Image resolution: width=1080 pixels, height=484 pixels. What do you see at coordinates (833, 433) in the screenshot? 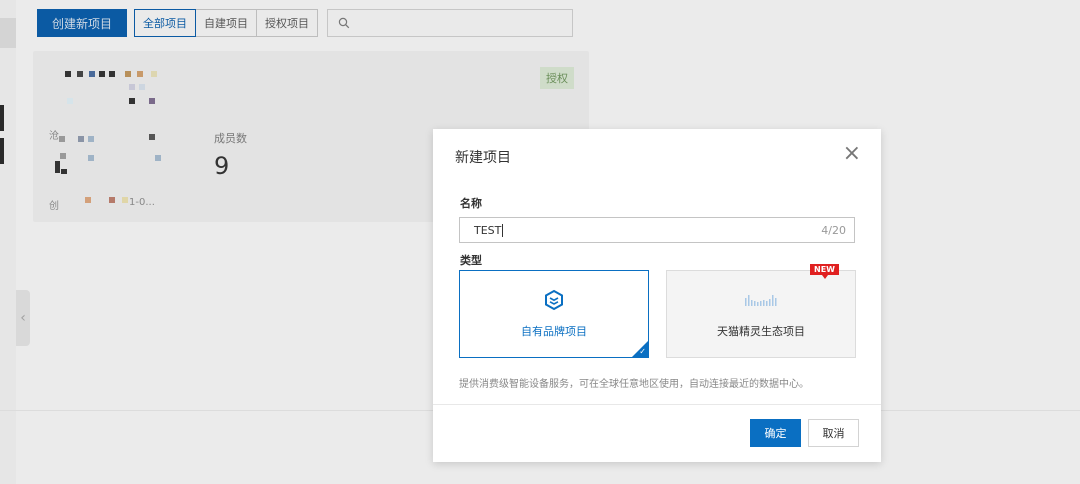
I see `cancel-button: 取消` at bounding box center [833, 433].